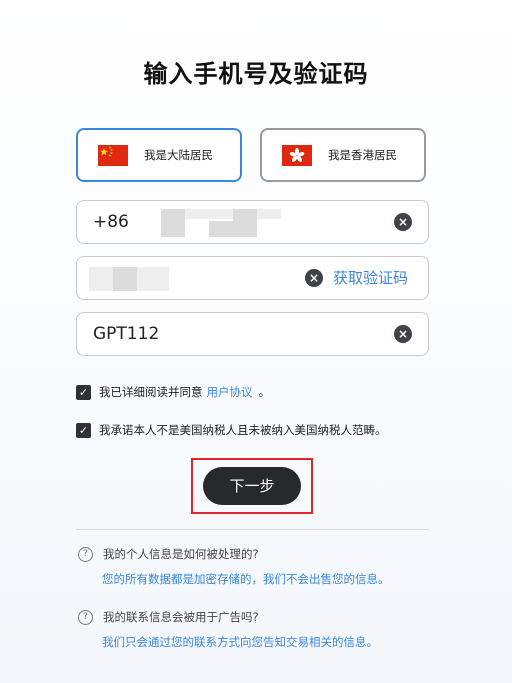 Image resolution: width=512 pixels, height=683 pixels. Describe the element at coordinates (181, 554) in the screenshot. I see `faq-question-text: 我的个人信息是如何被处理的?` at that location.